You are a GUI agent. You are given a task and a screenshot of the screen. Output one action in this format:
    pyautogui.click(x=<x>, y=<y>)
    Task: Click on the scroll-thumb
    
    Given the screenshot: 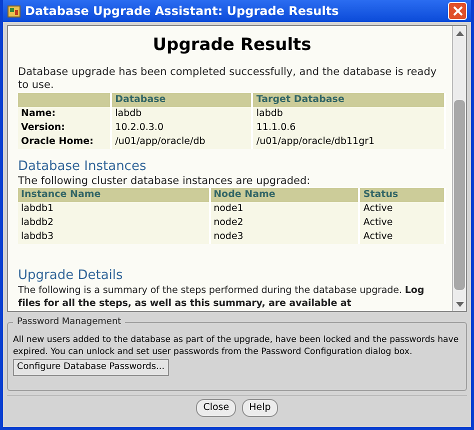 What is the action you would take?
    pyautogui.click(x=459, y=195)
    